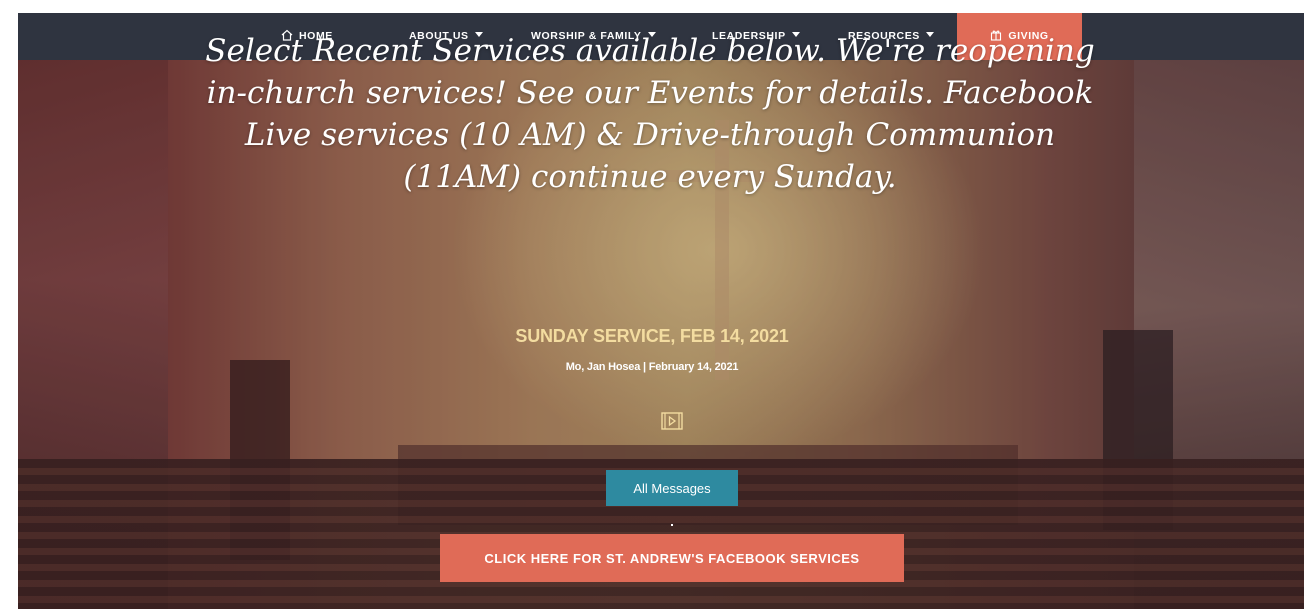 Image resolution: width=1304 pixels, height=609 pixels. I want to click on video-icon, so click(672, 421).